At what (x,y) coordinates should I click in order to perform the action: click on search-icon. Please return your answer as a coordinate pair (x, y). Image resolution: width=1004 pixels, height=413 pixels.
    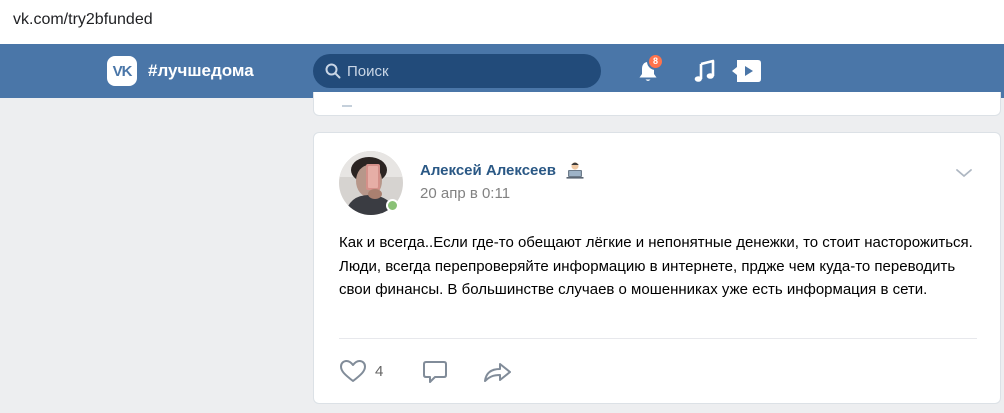
    Looking at the image, I should click on (333, 71).